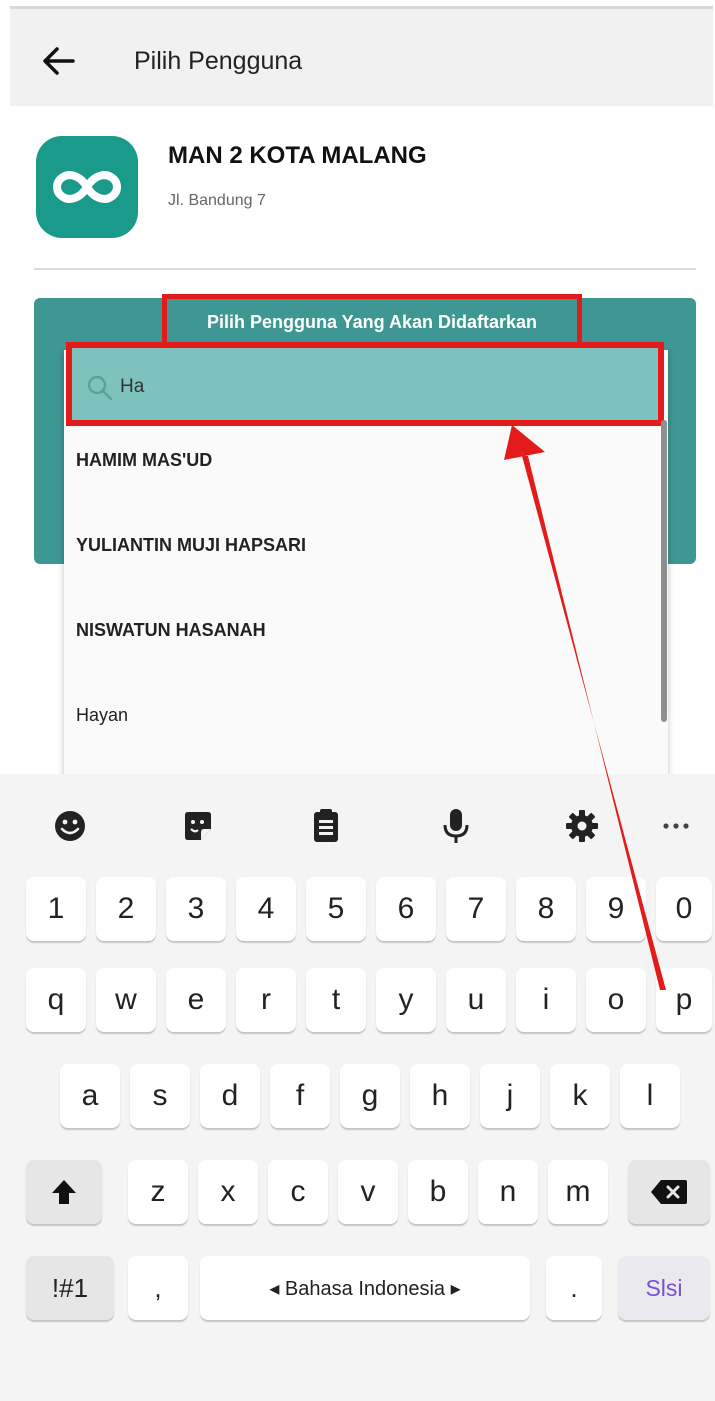  I want to click on list-item: Hayan, so click(102, 715).